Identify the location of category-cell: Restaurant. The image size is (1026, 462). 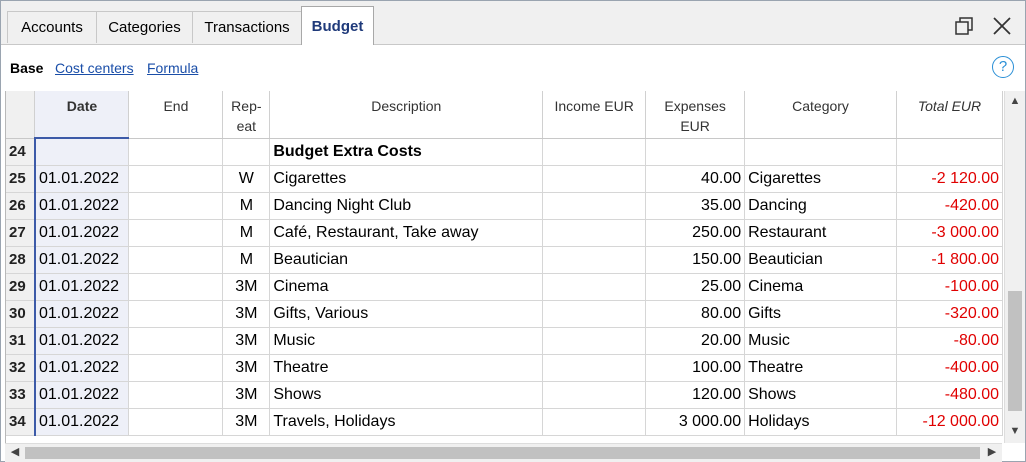
(820, 233).